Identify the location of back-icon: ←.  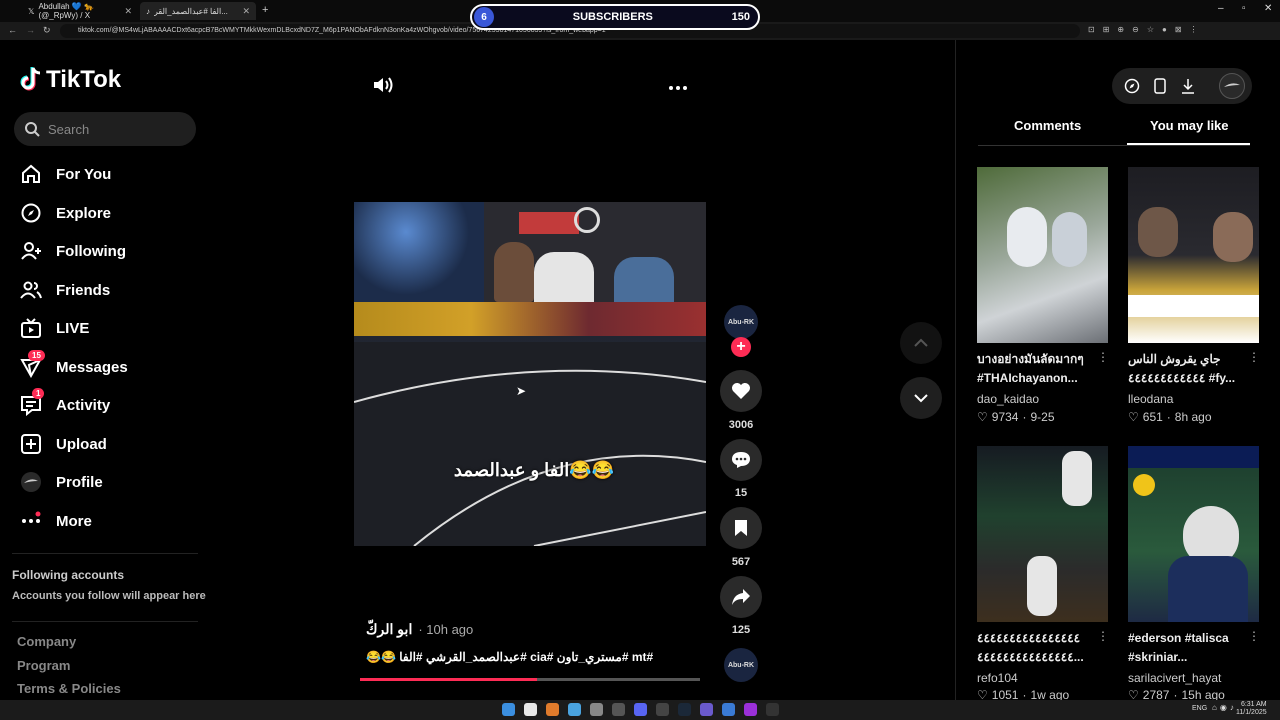
(12, 30).